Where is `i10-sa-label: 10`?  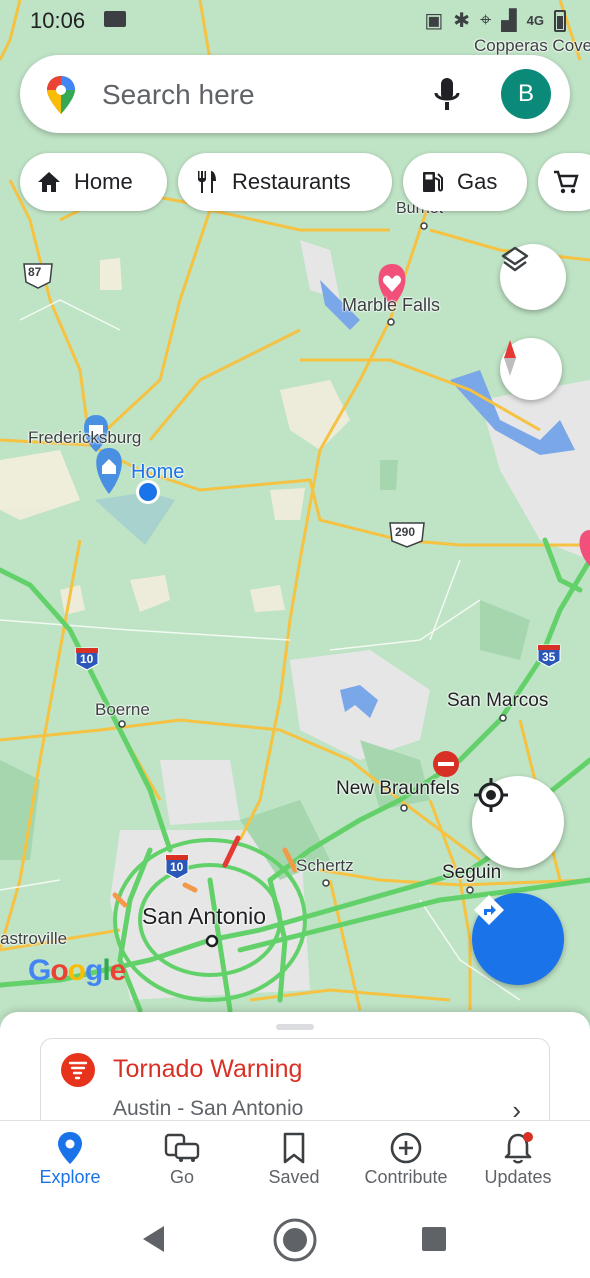
i10-sa-label: 10 is located at coordinates (177, 867).